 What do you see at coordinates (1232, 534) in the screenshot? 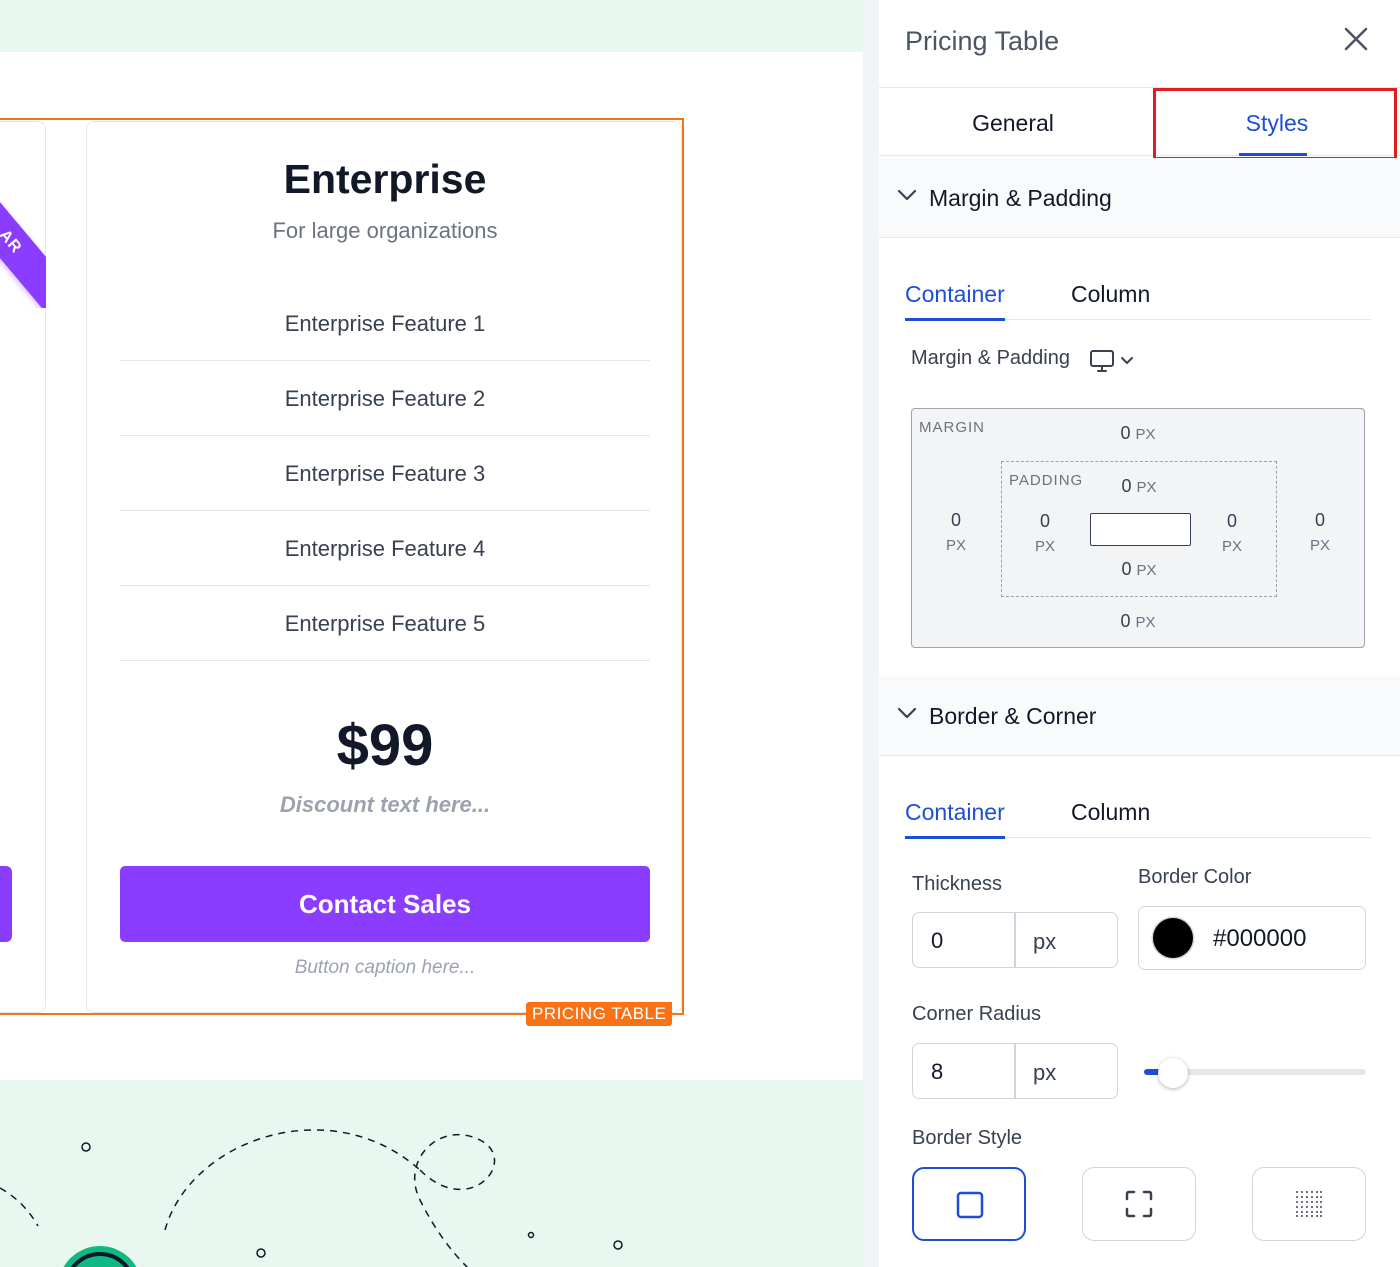
I see `padding-right-value: 0 PX` at bounding box center [1232, 534].